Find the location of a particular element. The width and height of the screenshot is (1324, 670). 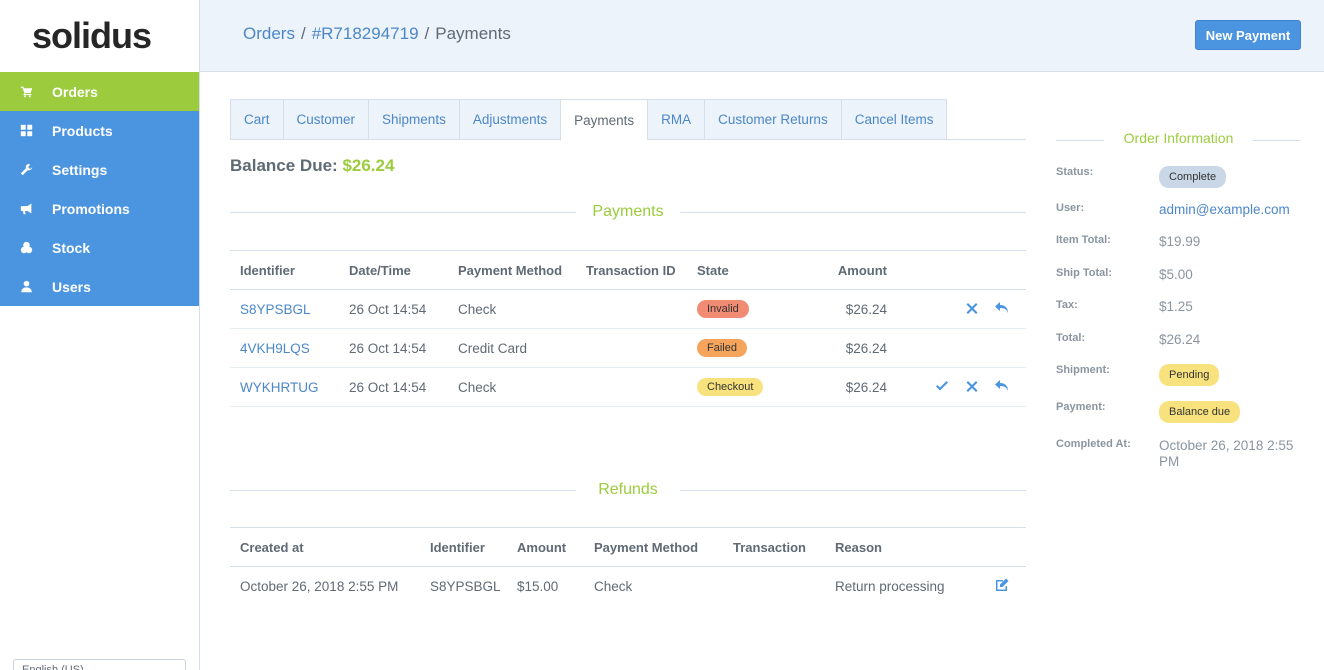

sidebar-item-label: Promotions is located at coordinates (91, 208).